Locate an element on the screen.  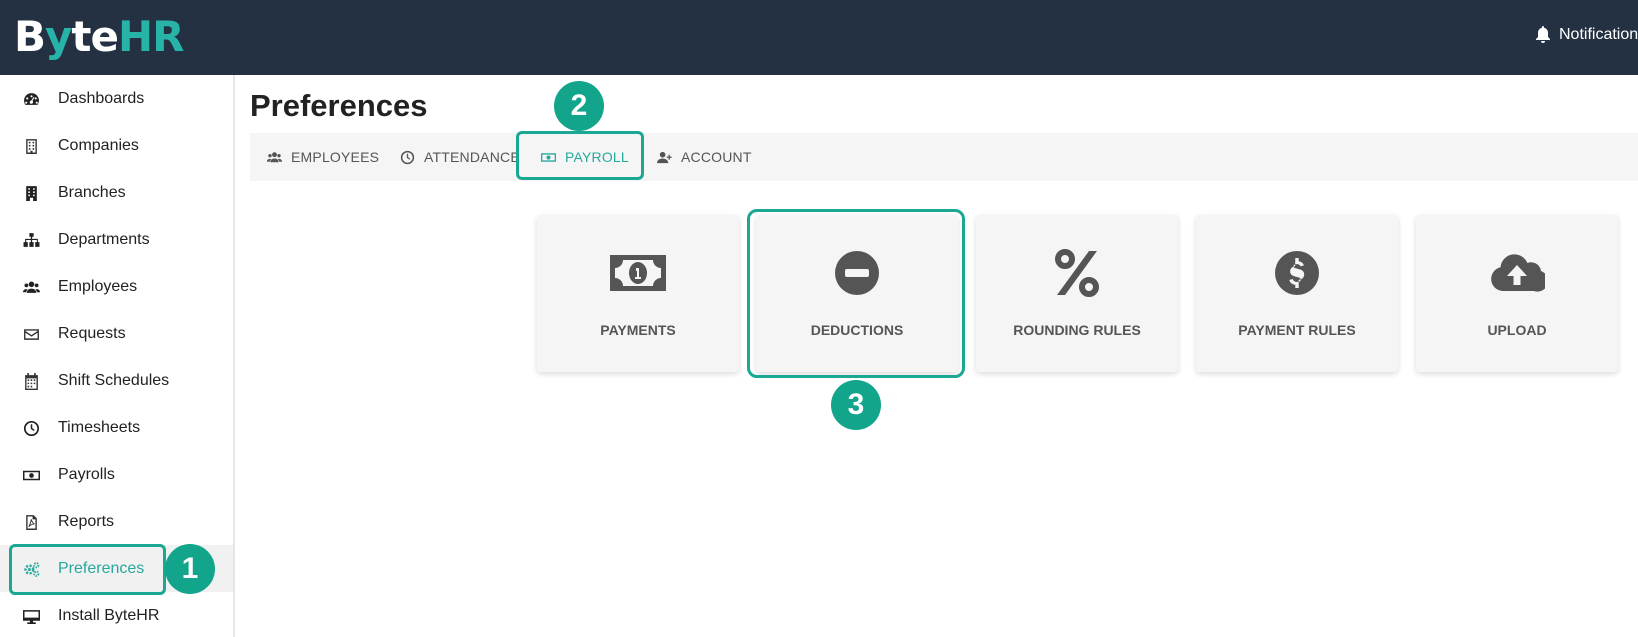
cloud-upload-icon is located at coordinates (1518, 273).